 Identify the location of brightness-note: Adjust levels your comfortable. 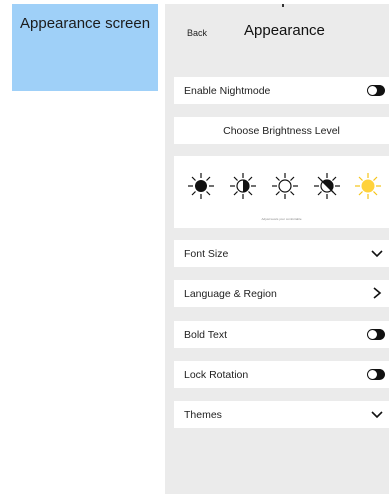
(281, 219).